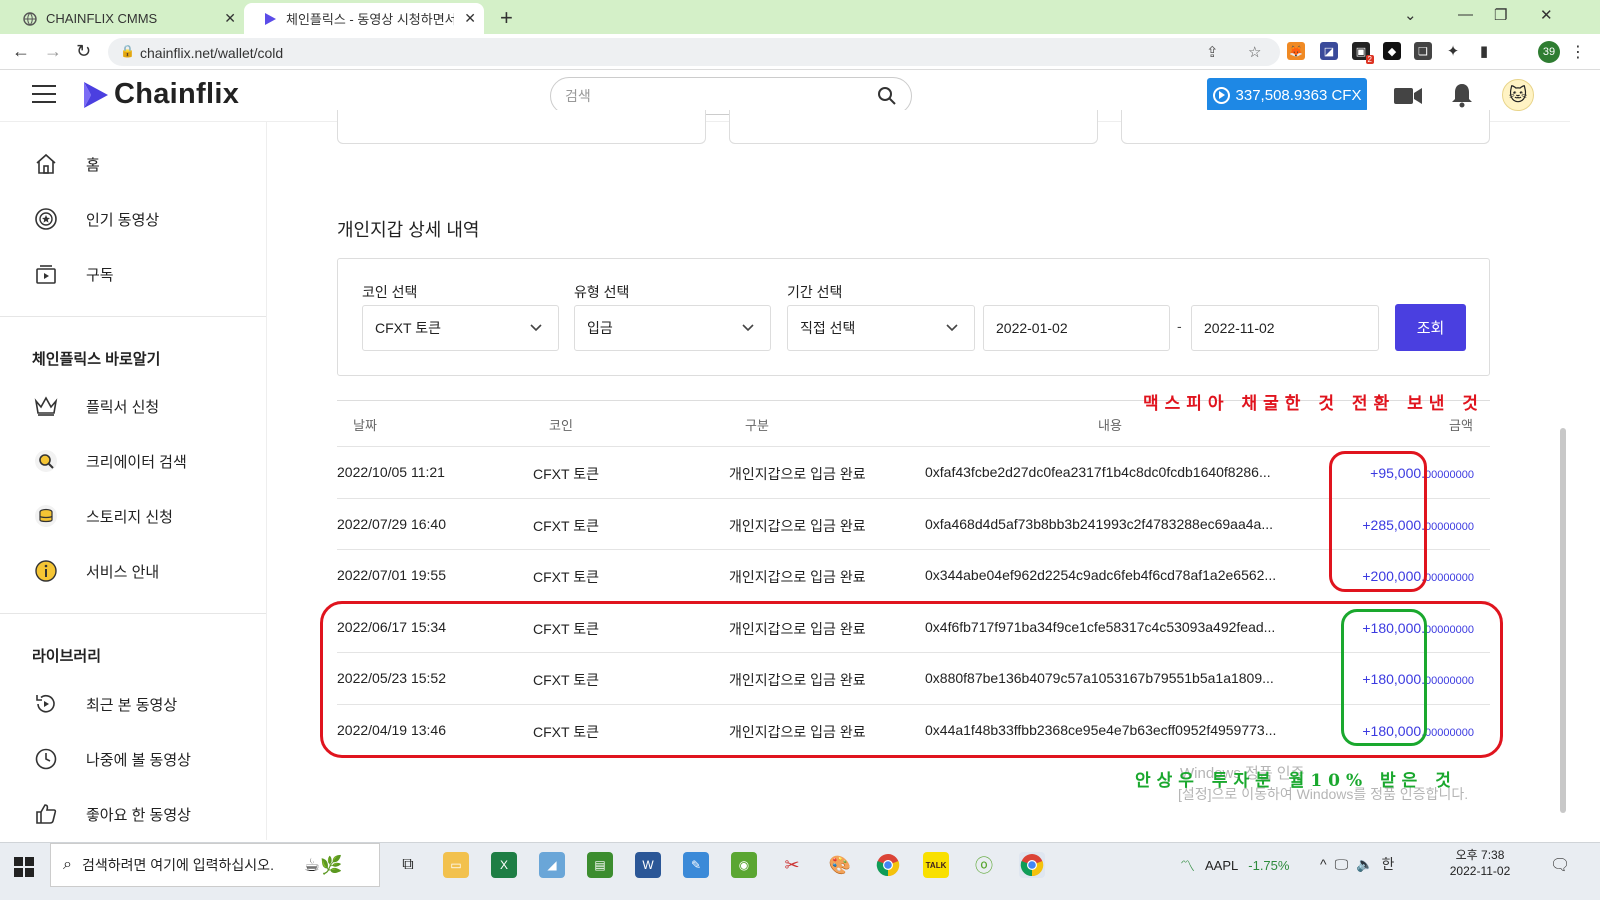 This screenshot has width=1600, height=900. What do you see at coordinates (1346, 864) in the screenshot?
I see `network-icon: 🖵` at bounding box center [1346, 864].